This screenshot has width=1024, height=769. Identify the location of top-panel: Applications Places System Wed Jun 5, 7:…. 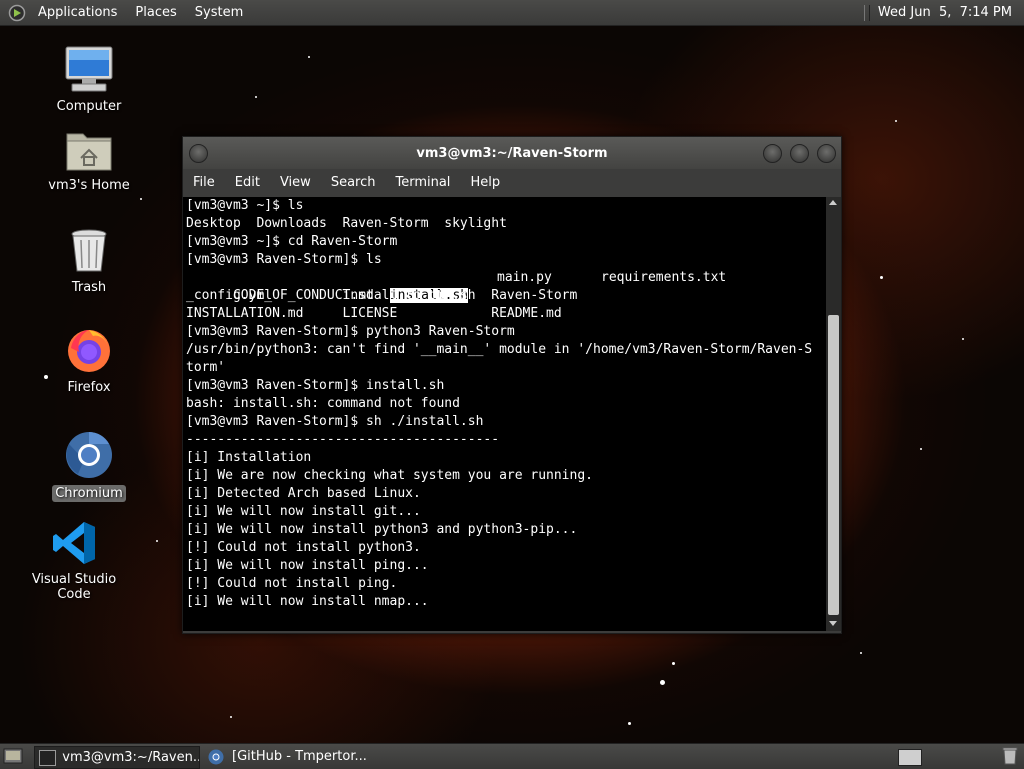
(512, 13).